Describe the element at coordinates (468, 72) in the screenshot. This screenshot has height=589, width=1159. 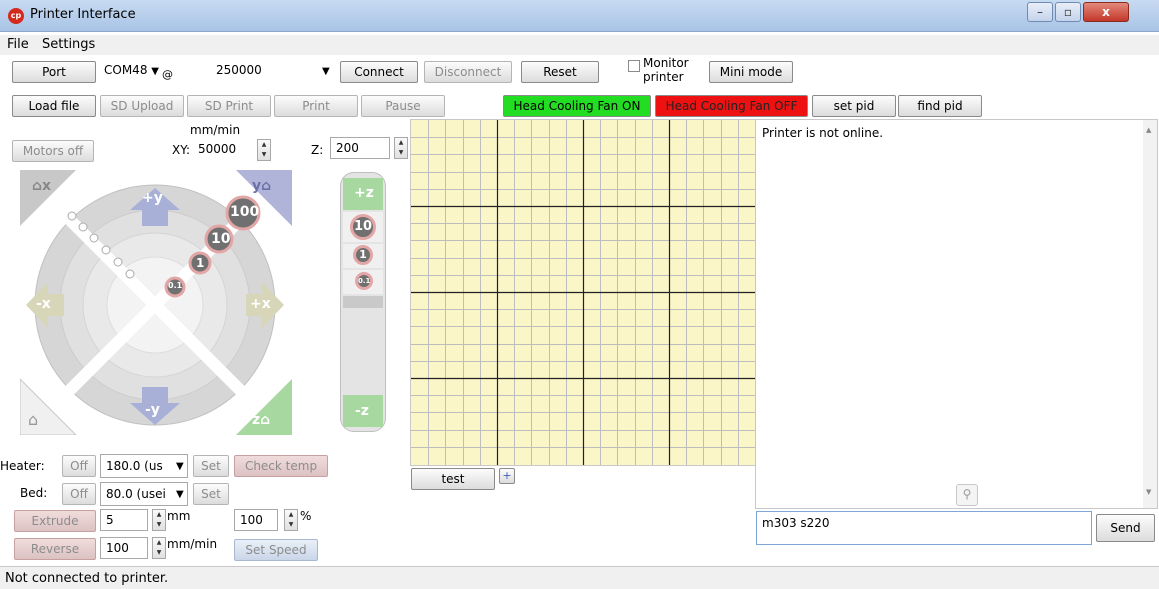
I see `disconnect-button: Disconnect` at that location.